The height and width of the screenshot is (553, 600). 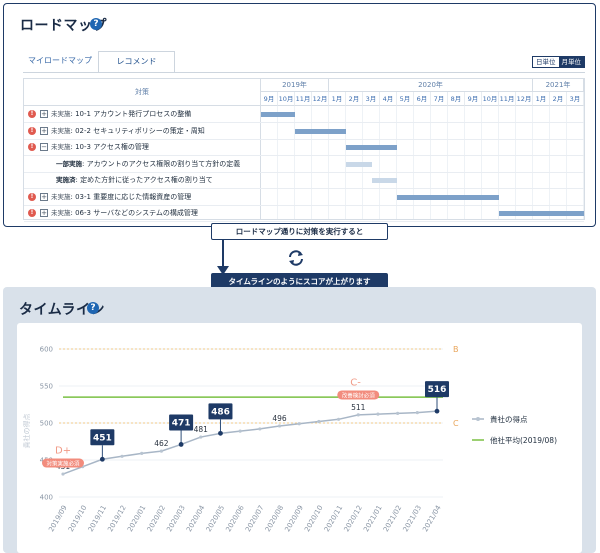 I want to click on score-box-label: 486, so click(x=220, y=412).